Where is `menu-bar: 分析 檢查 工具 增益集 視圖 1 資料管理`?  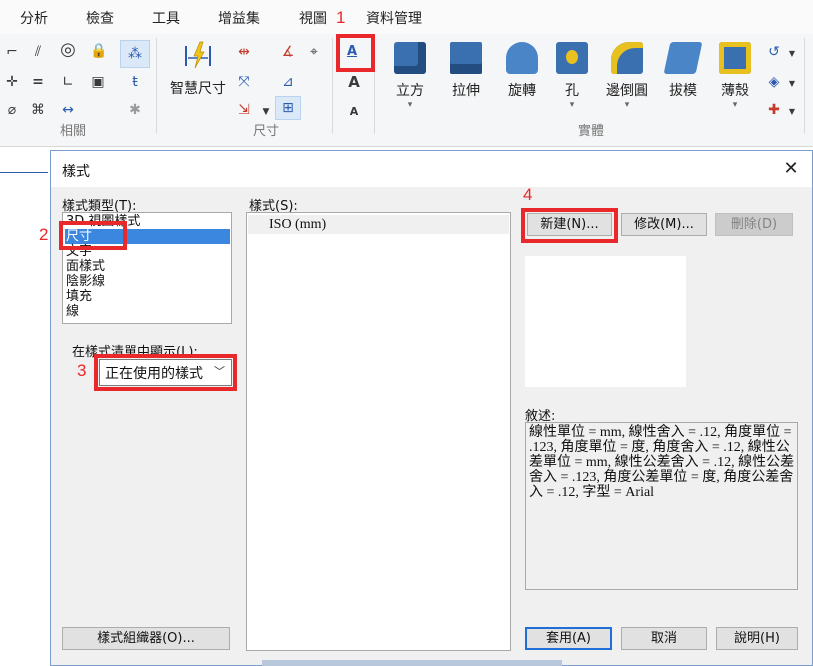 menu-bar: 分析 檢查 工具 增益集 視圖 1 資料管理 is located at coordinates (406, 17).